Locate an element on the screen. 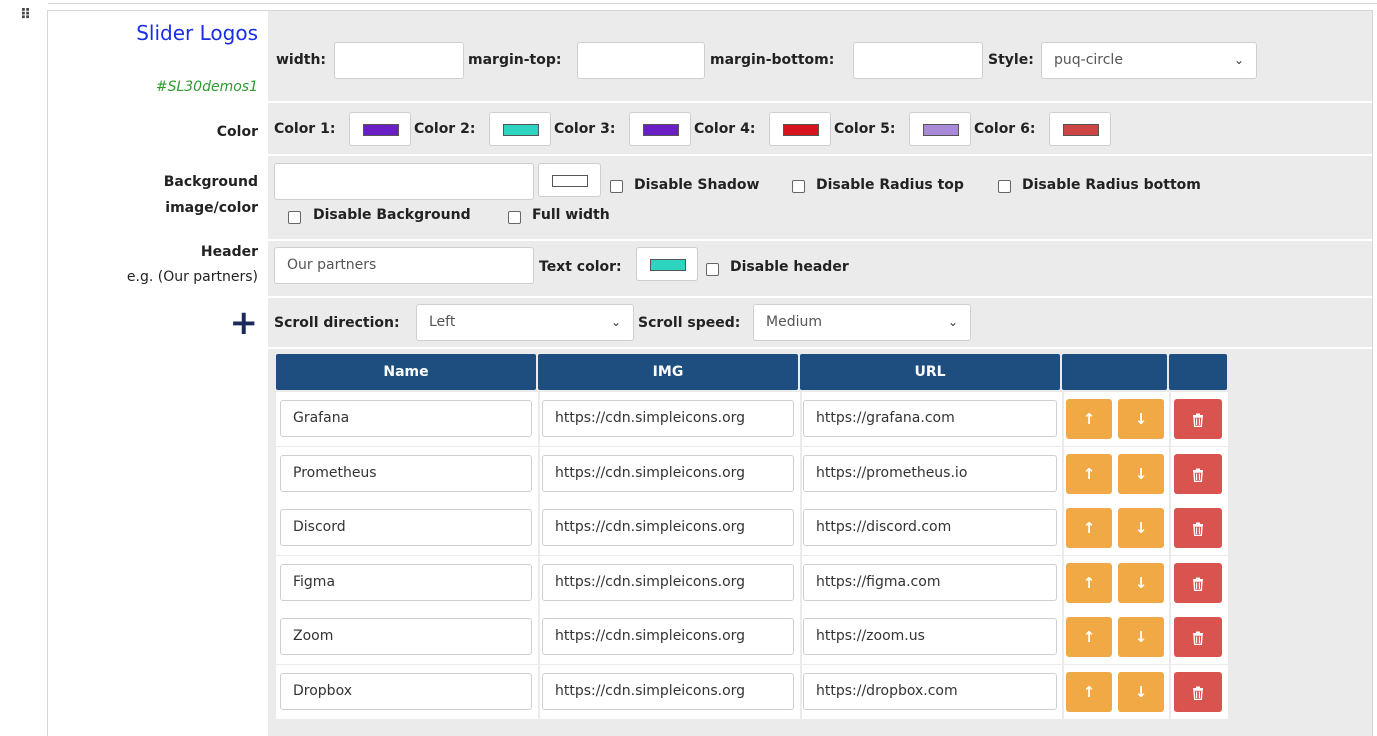  logo-name-input: Figma is located at coordinates (406, 582).